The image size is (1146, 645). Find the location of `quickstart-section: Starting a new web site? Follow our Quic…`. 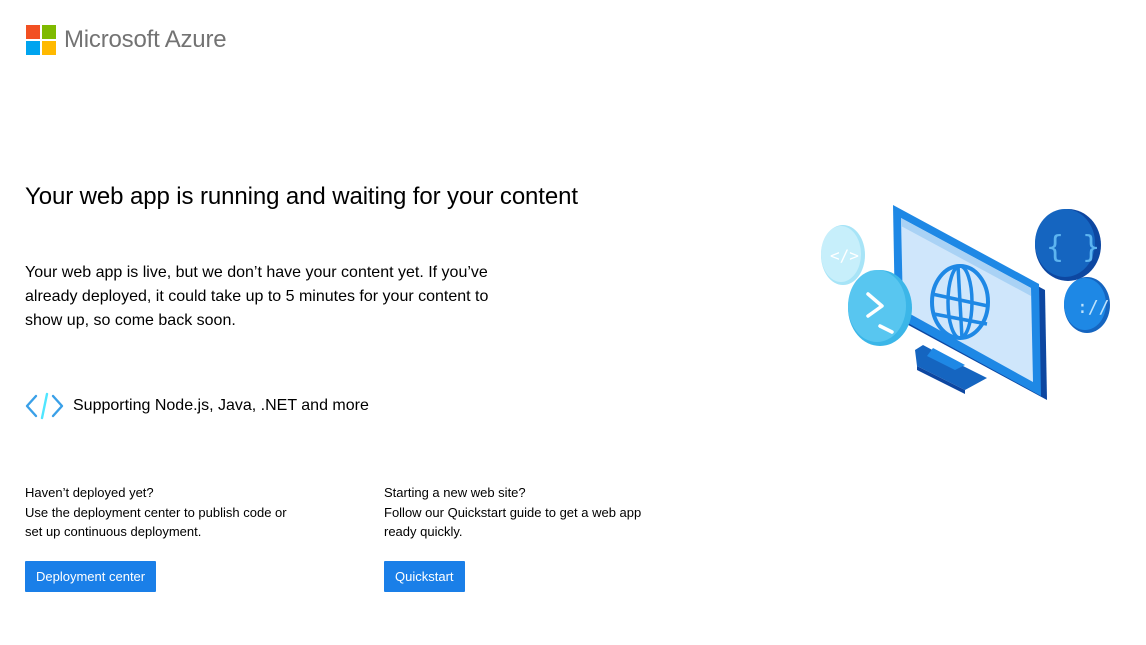

quickstart-section: Starting a new web site? Follow our Quic… is located at coordinates (514, 512).